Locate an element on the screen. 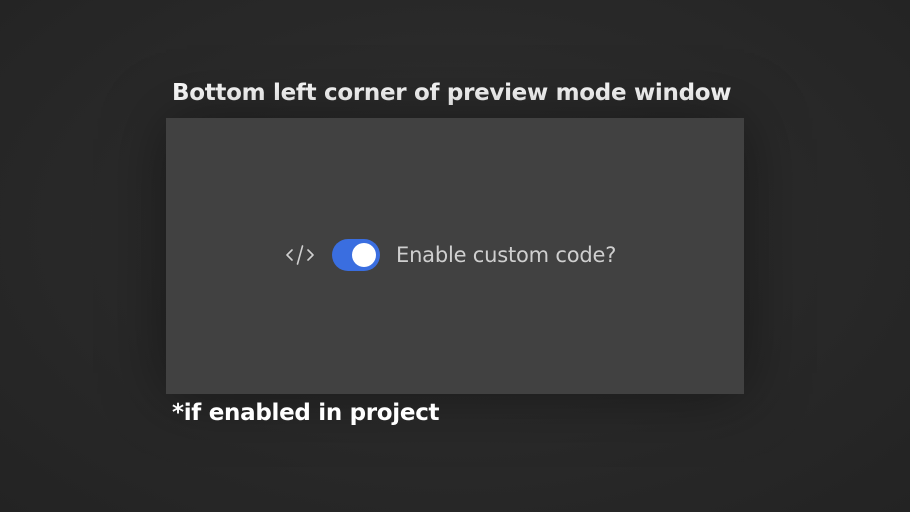 The image size is (910, 512). custom-code-row: Enable custom code? is located at coordinates (450, 255).